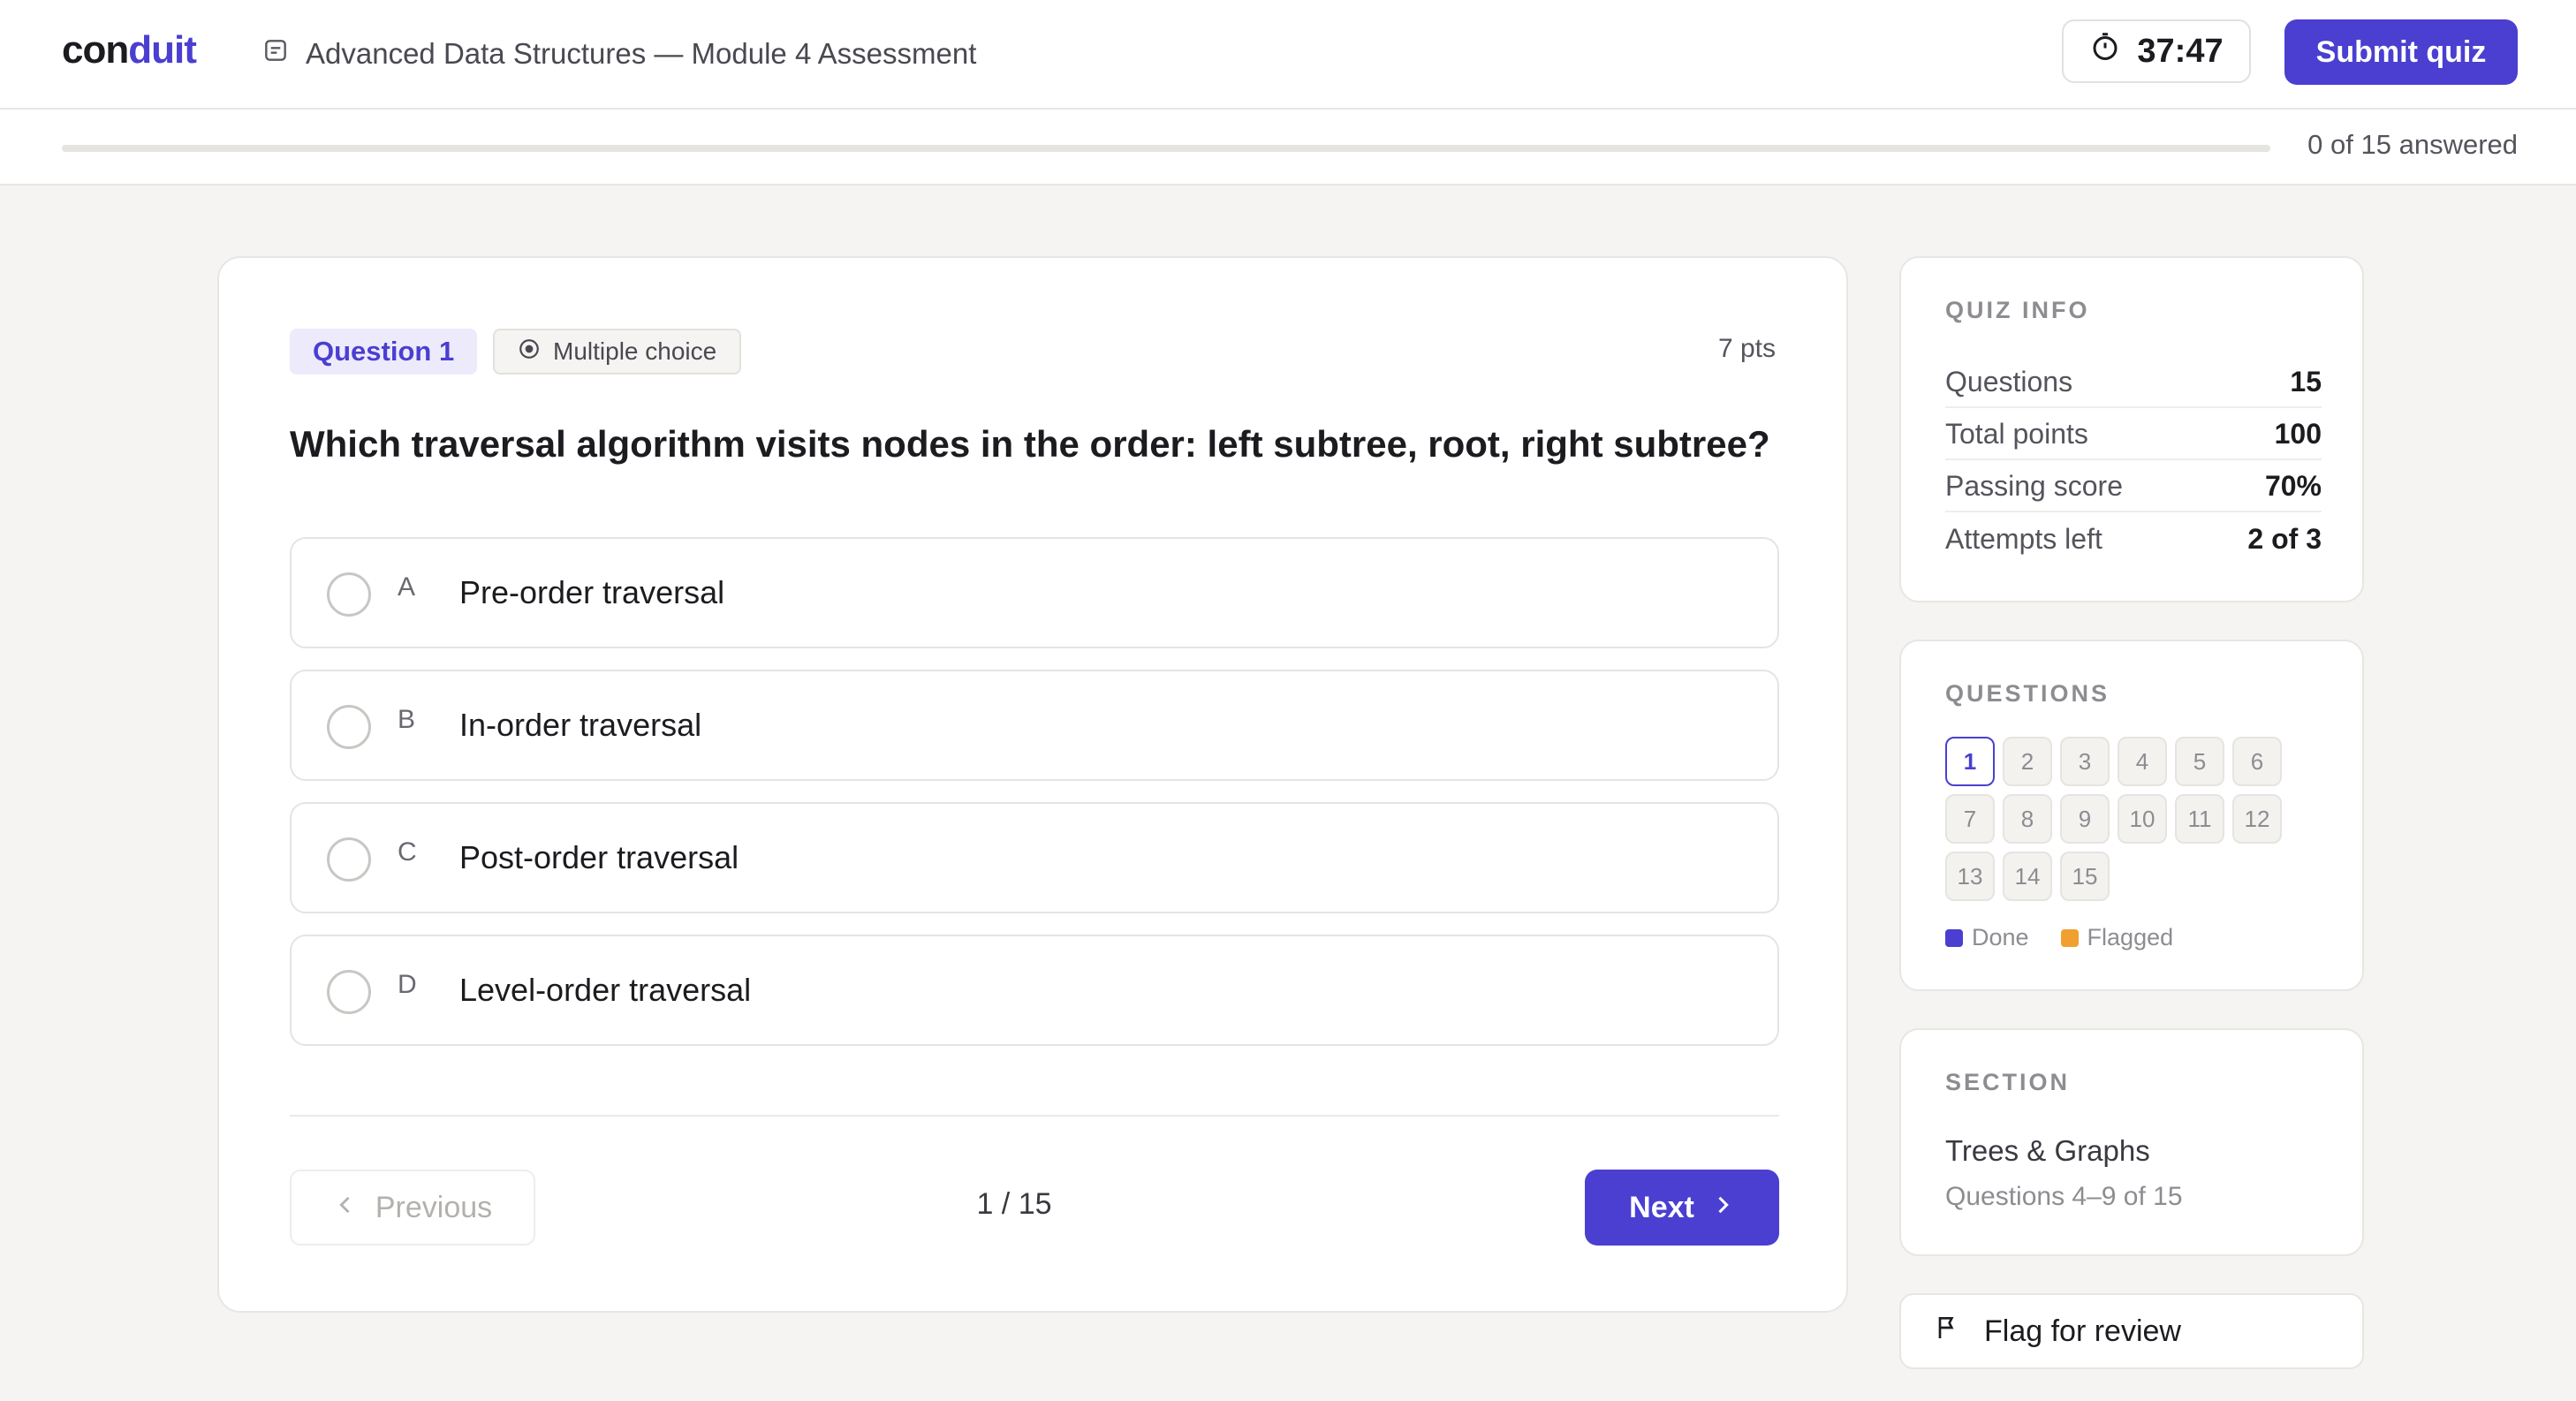 The width and height of the screenshot is (2576, 1401). Describe the element at coordinates (2200, 819) in the screenshot. I see `question-nav-11: 11` at that location.